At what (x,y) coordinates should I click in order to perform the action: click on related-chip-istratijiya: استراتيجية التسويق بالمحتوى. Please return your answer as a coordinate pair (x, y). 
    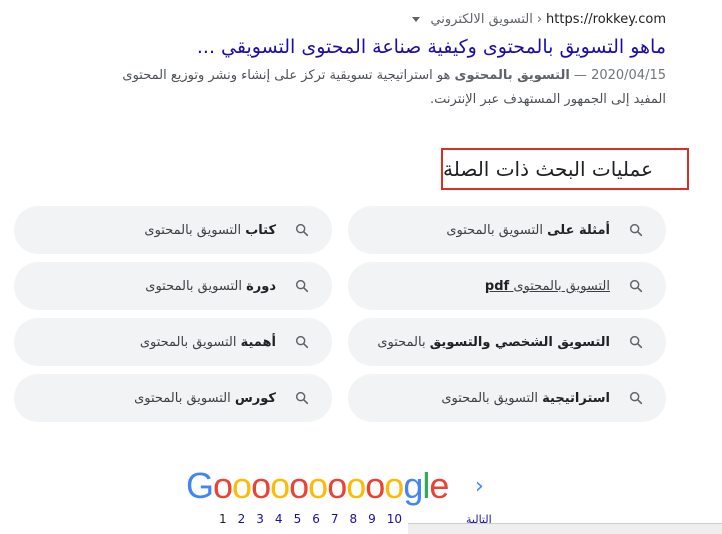
    Looking at the image, I should click on (507, 398).